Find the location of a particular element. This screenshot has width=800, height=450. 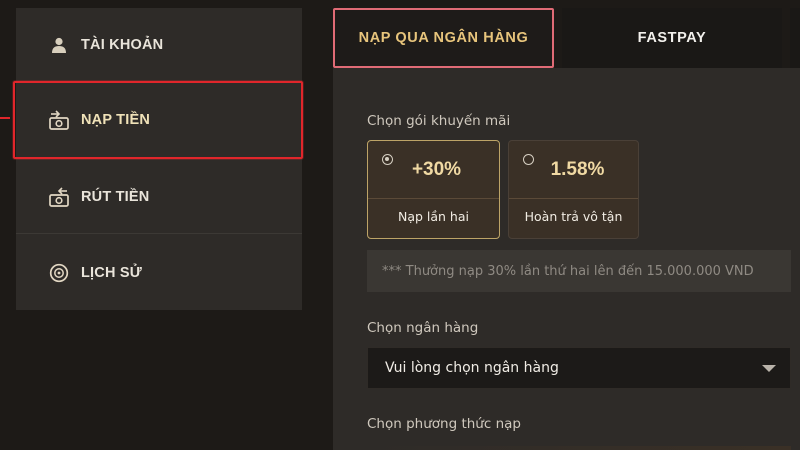

promo-caption: Nạp lần hai is located at coordinates (433, 216).